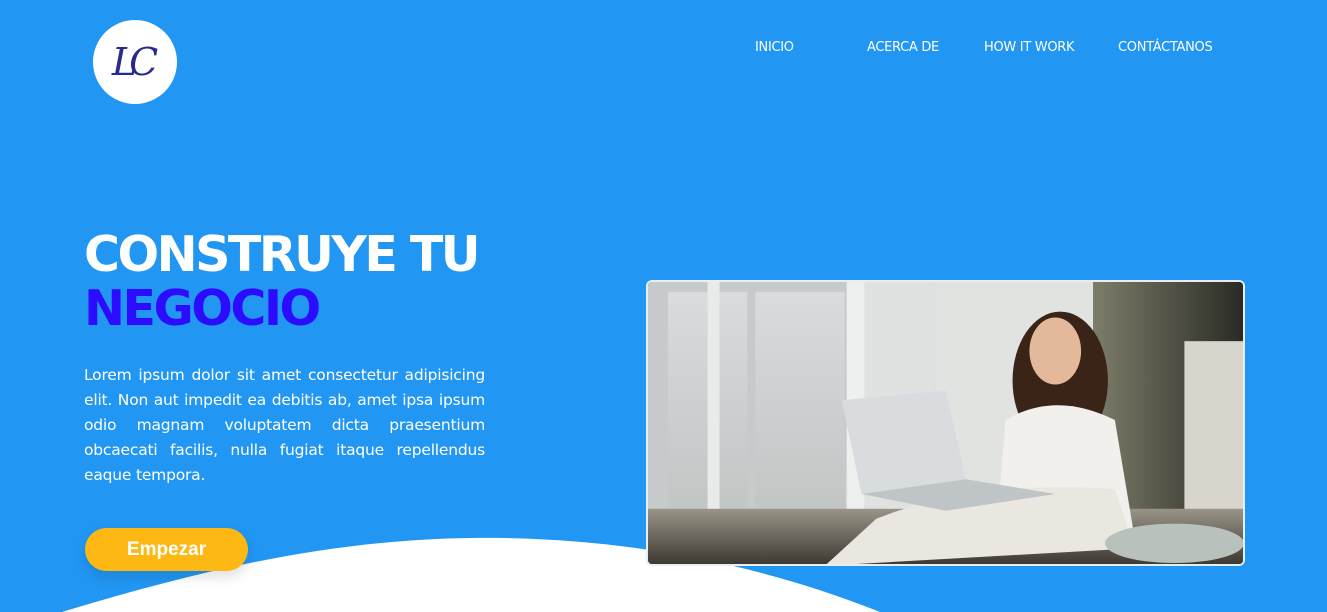 The image size is (1327, 612). What do you see at coordinates (663, 50) in the screenshot?
I see `main-nav: INICIO ACERCA DE HOW IT WORK CONTÁCTANOS` at bounding box center [663, 50].